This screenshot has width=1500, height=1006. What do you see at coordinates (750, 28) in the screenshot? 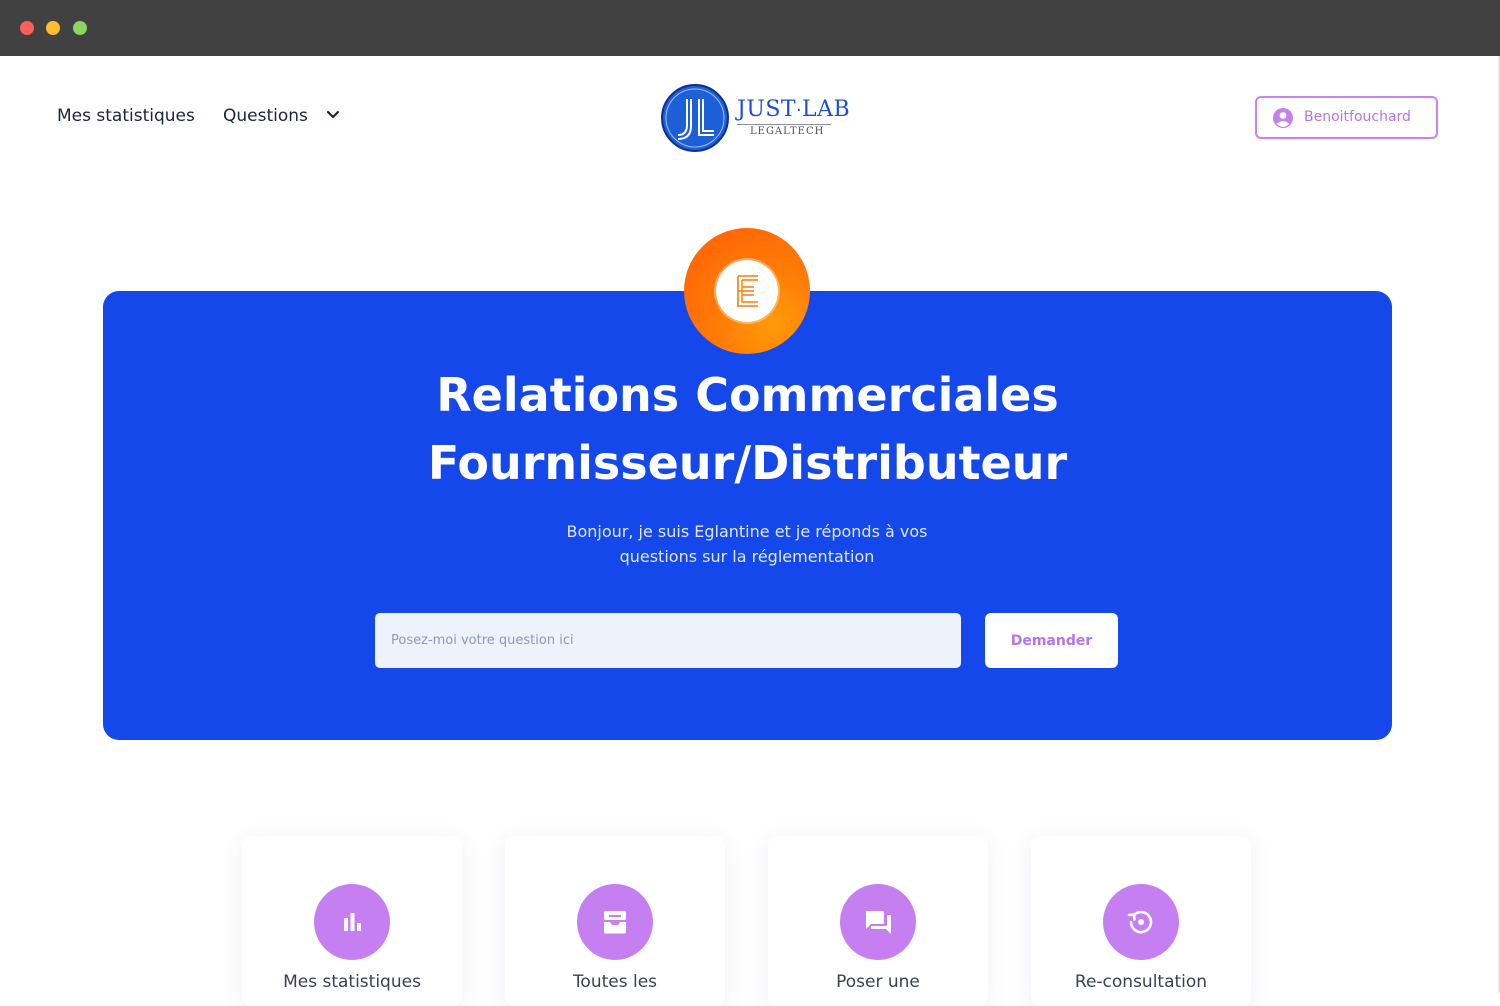
I see `window-titlebar` at bounding box center [750, 28].